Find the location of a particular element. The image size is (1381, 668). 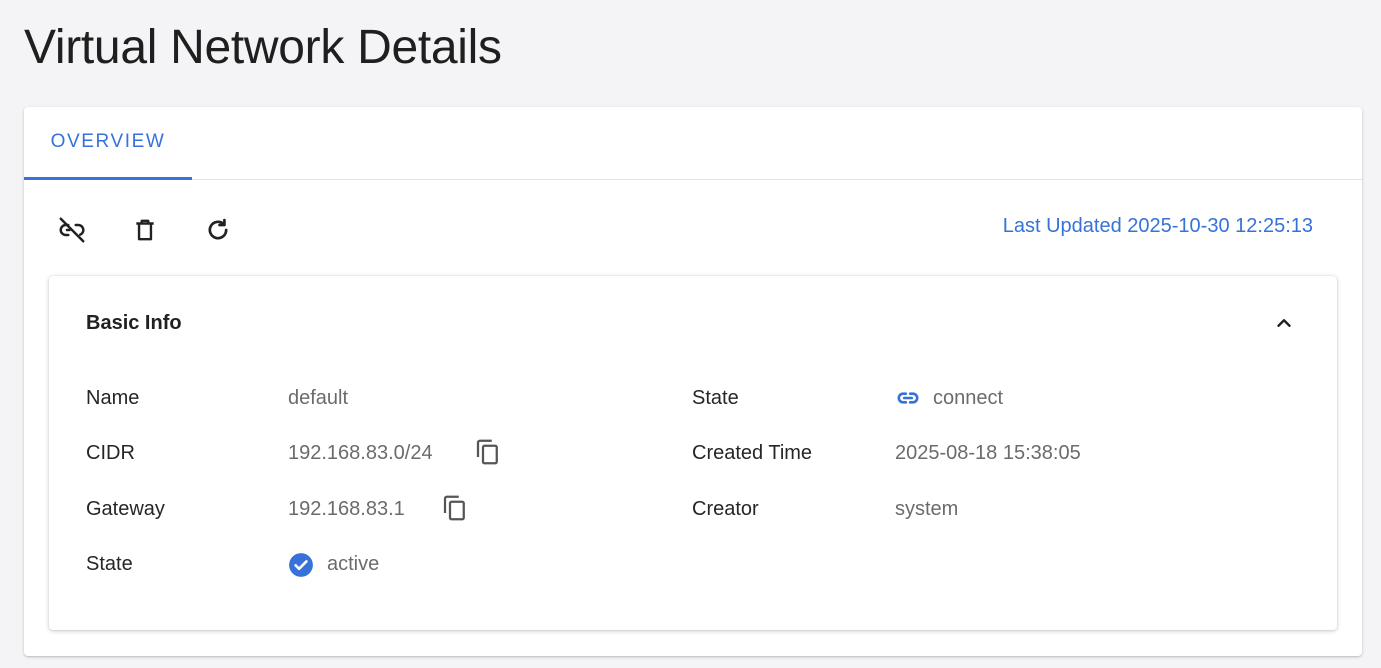

cidr-label: CIDR is located at coordinates (110, 453).